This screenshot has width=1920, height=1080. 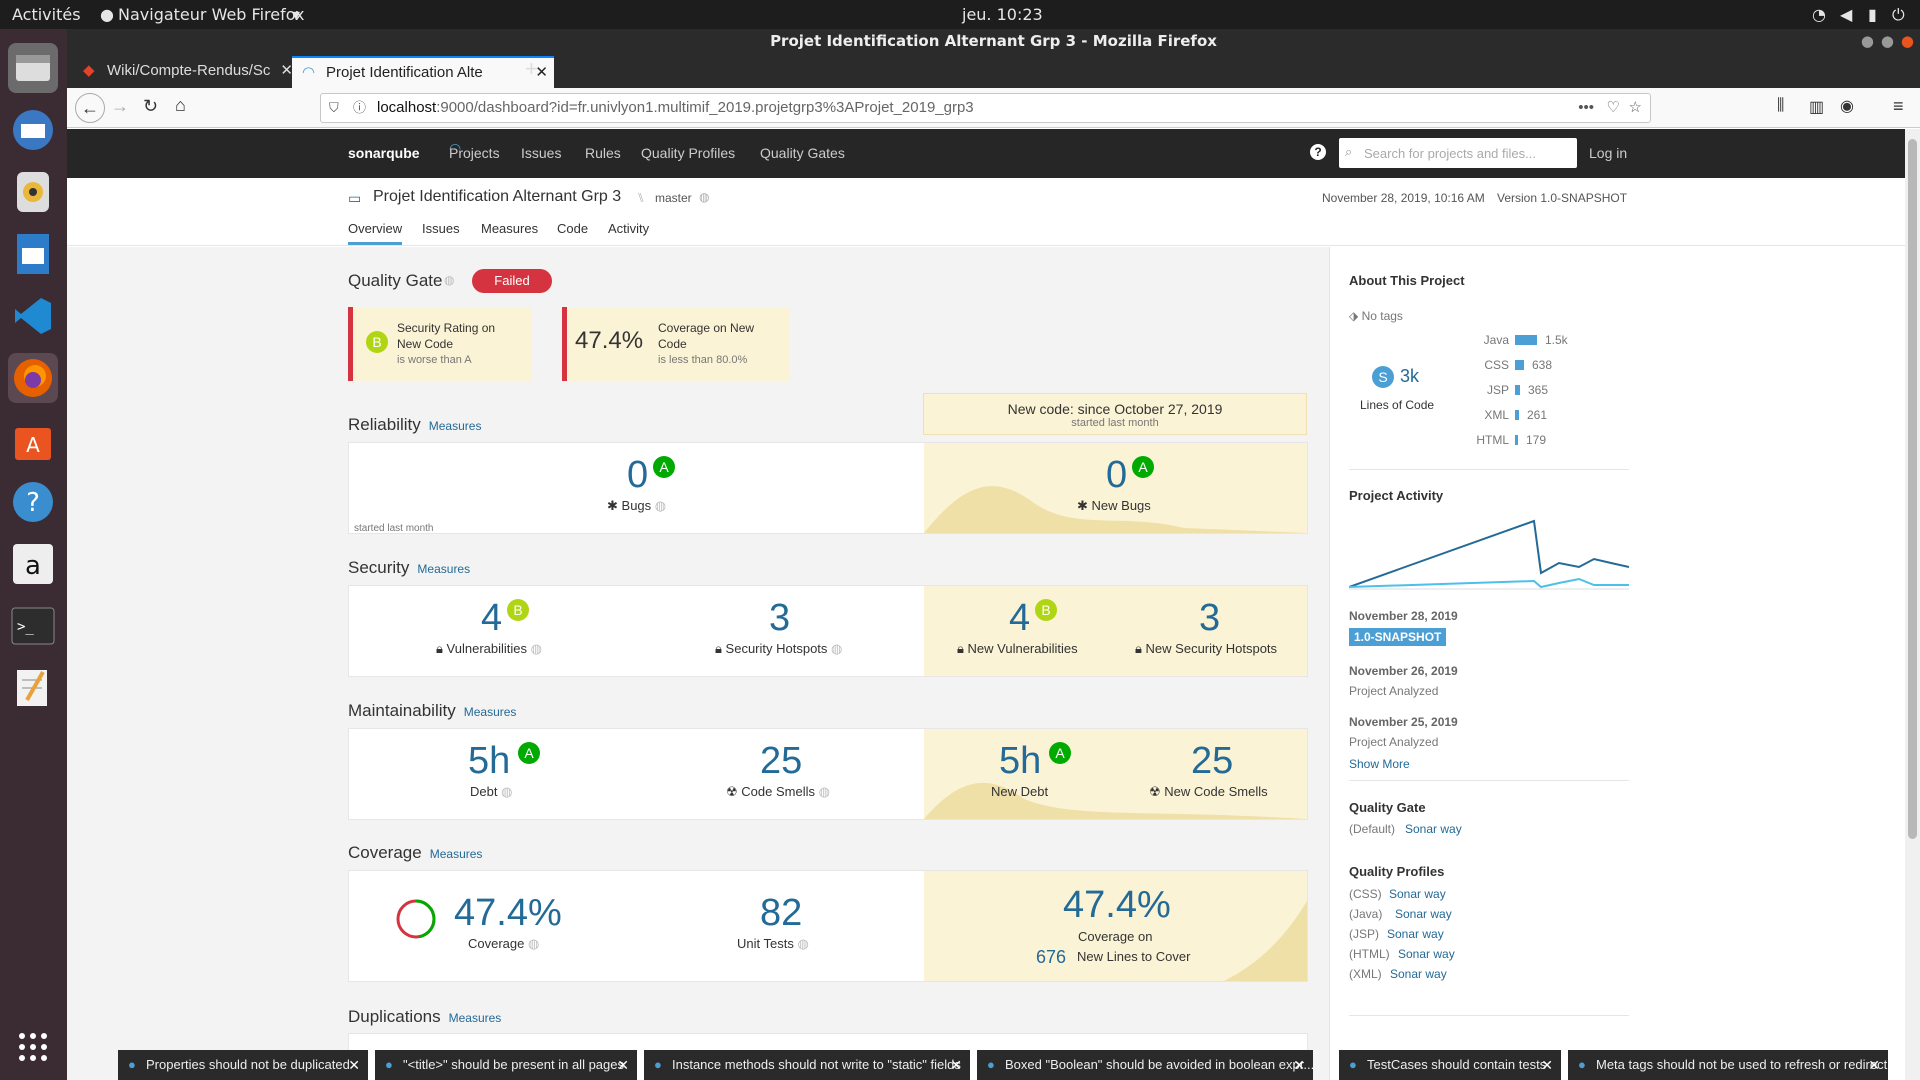 I want to click on tab-code: Code, so click(x=572, y=228).